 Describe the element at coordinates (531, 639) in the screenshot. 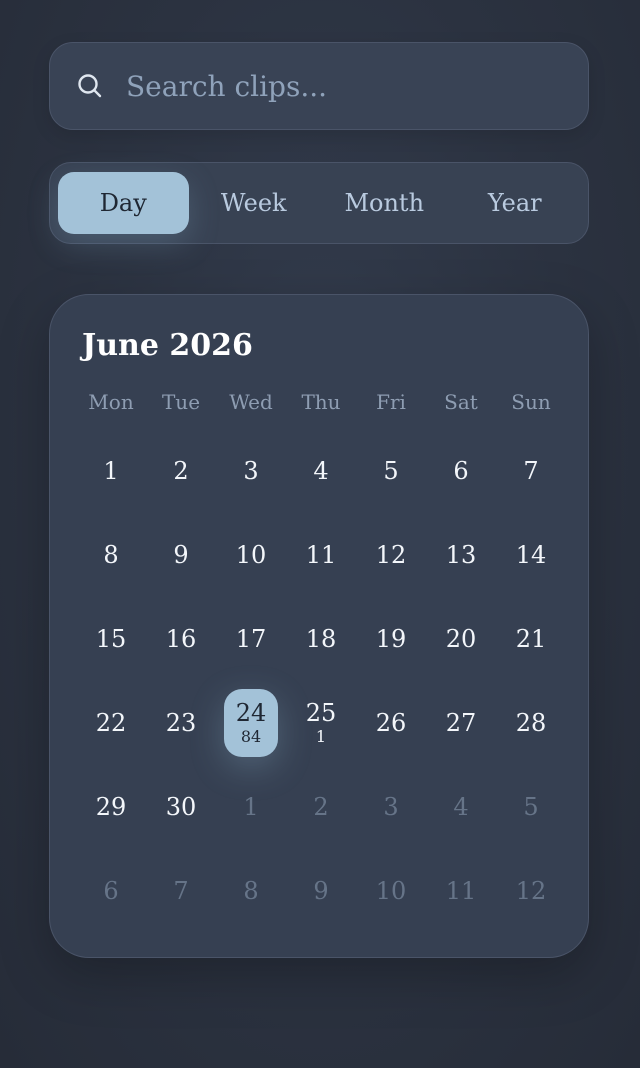

I see `calendar-day: 21` at that location.